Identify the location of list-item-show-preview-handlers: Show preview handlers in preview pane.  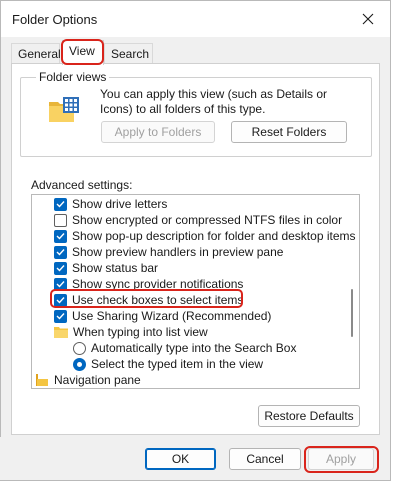
(206, 252).